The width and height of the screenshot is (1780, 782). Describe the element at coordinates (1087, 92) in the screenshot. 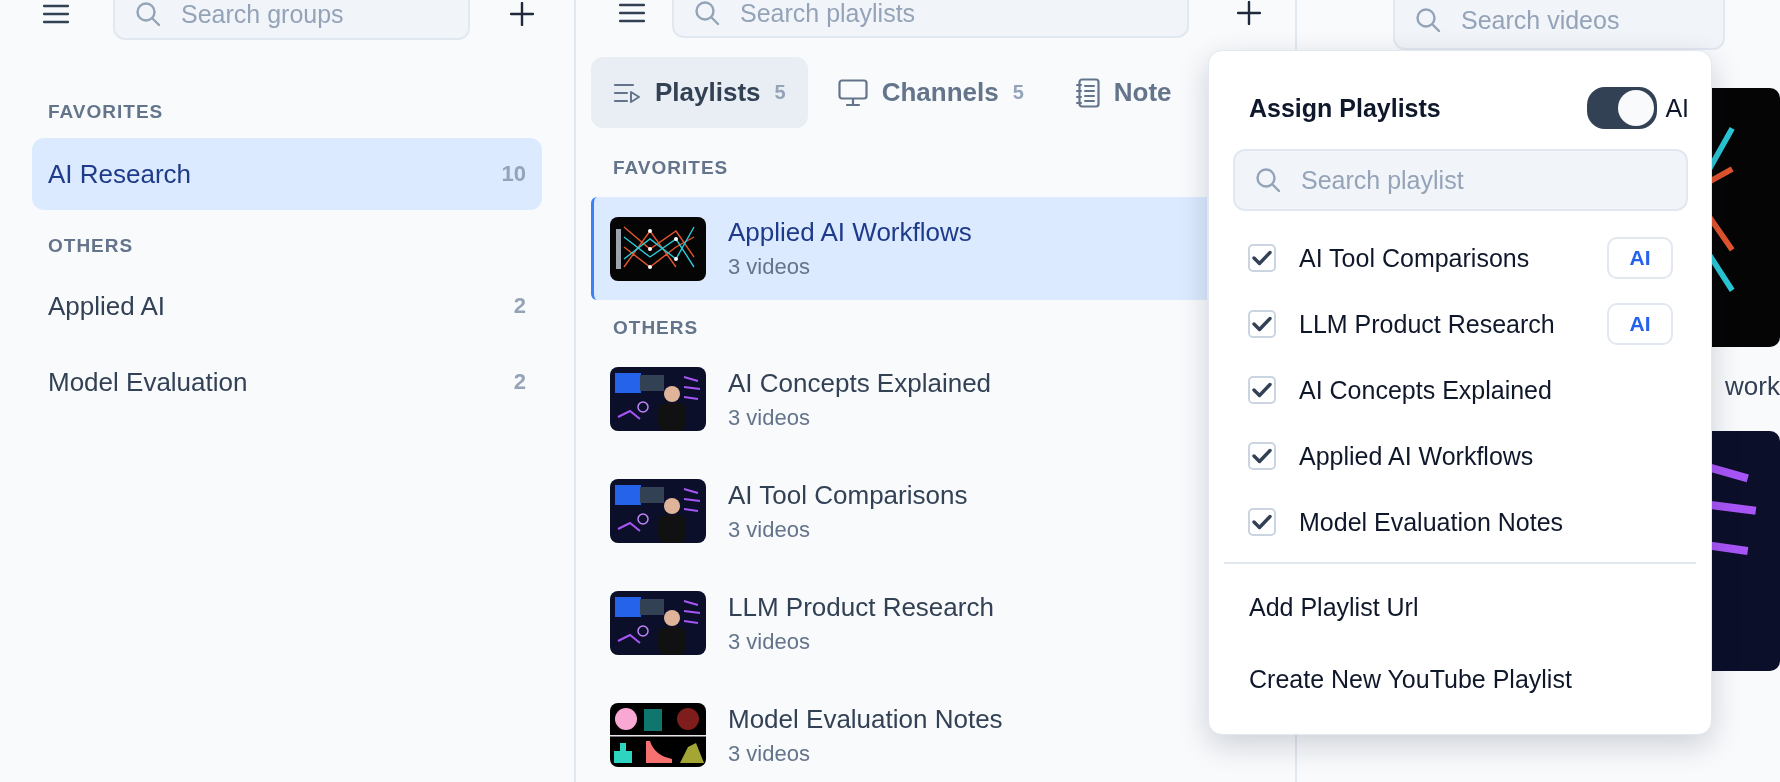

I see `notebook-icon` at that location.